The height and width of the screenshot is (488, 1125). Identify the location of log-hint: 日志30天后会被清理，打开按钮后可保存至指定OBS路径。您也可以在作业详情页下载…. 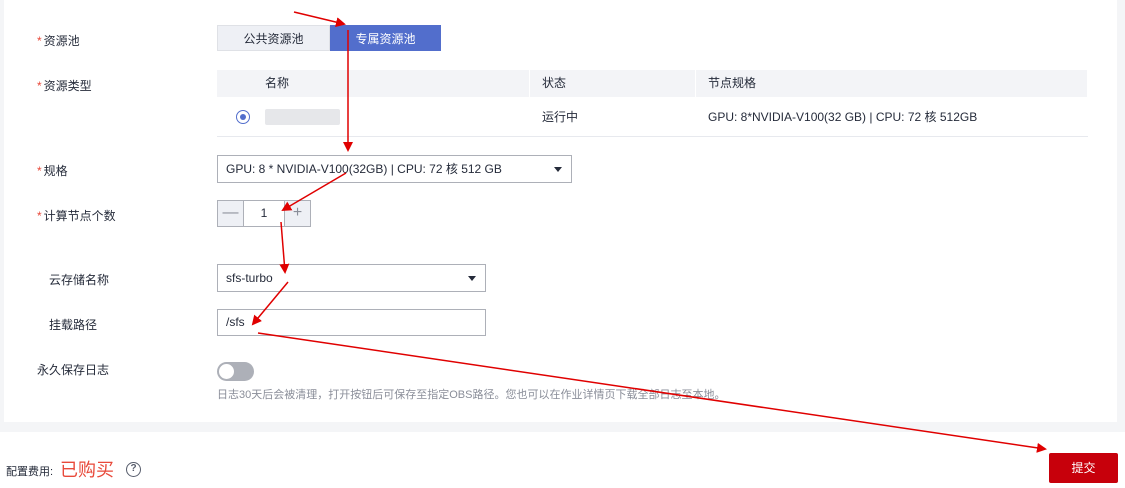
(471, 395).